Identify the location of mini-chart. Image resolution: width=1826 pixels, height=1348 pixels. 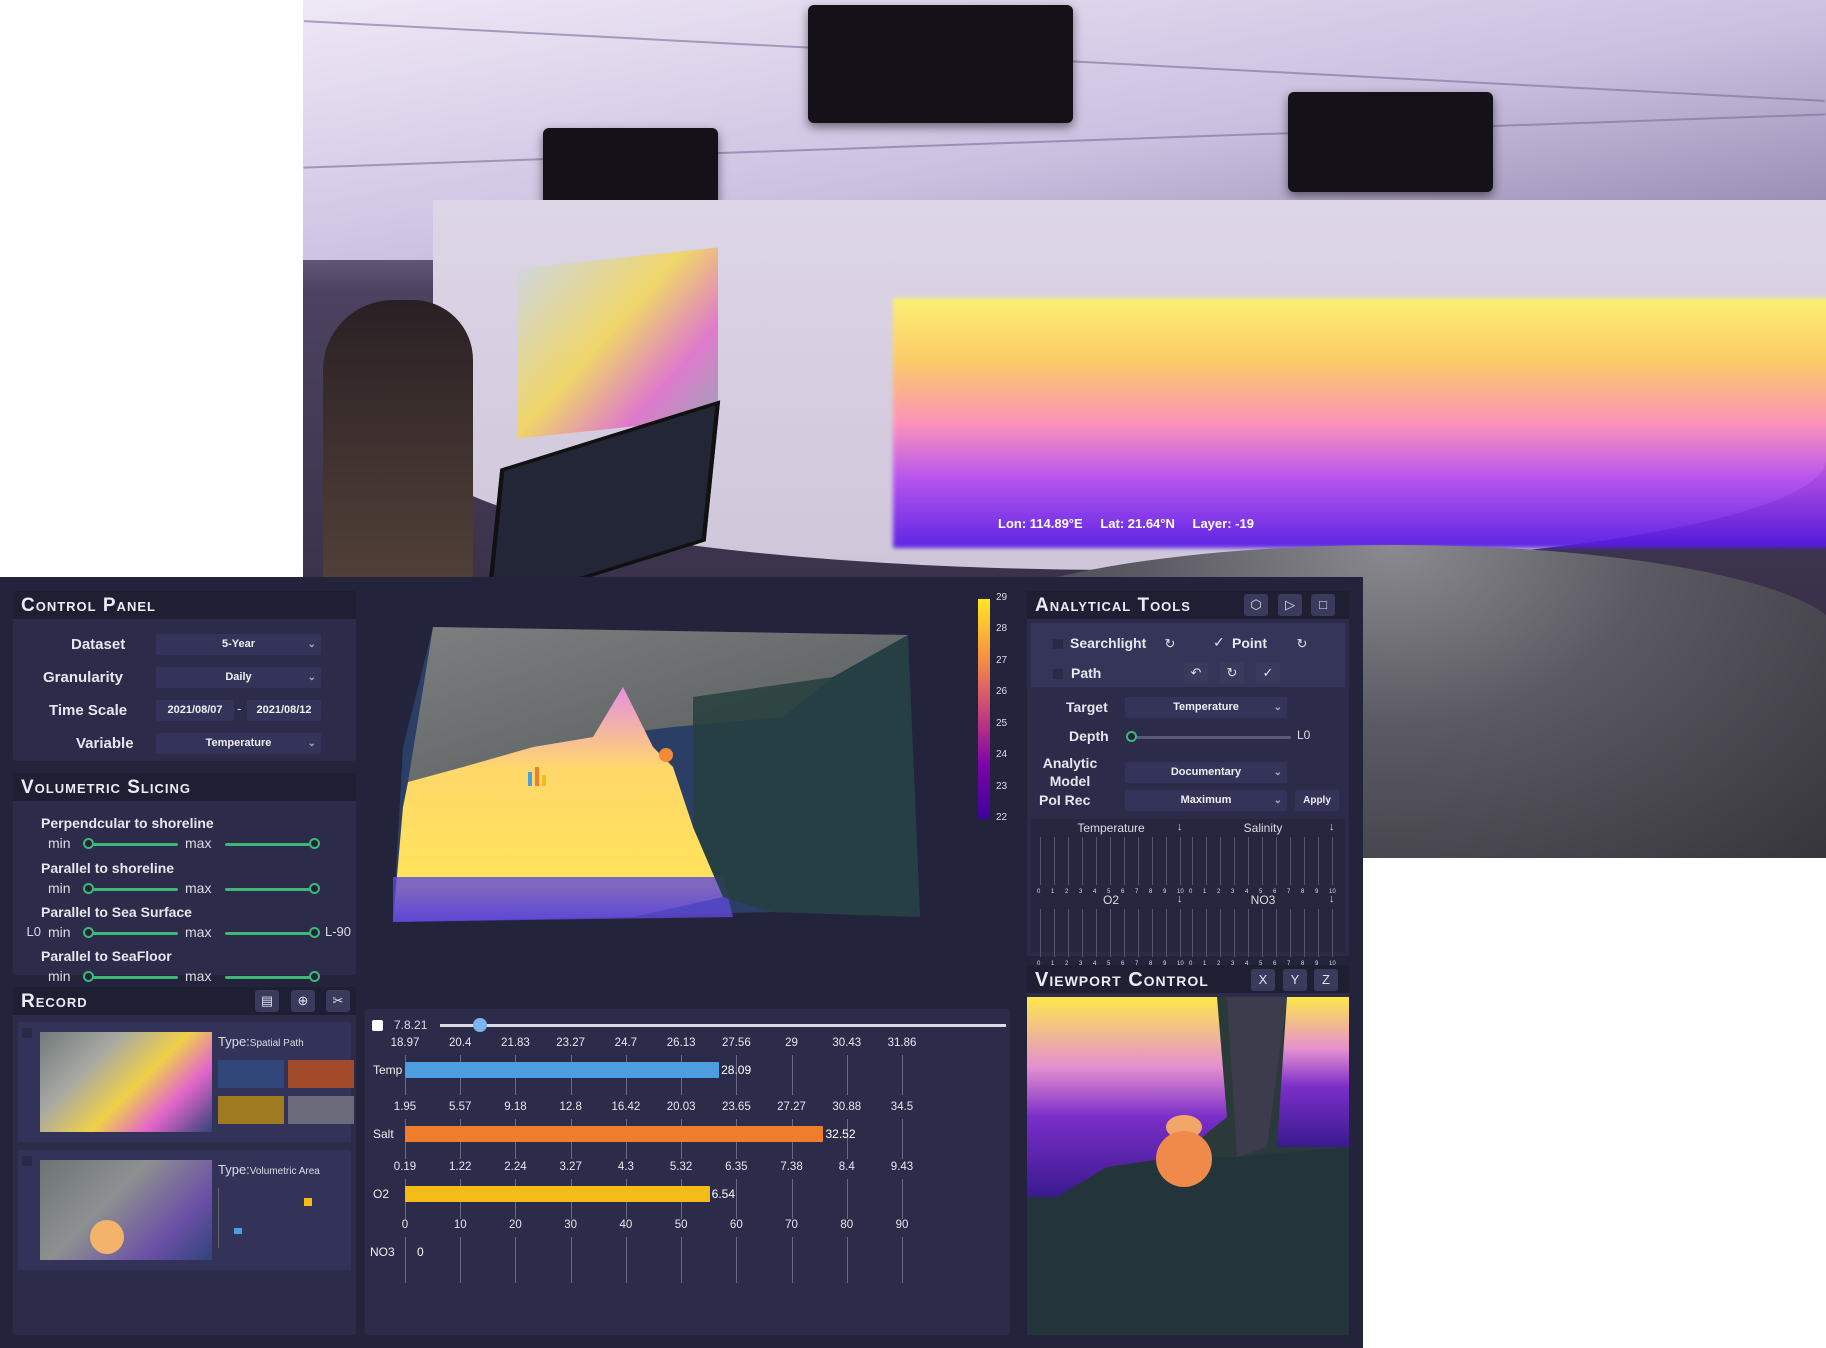
(251, 1074).